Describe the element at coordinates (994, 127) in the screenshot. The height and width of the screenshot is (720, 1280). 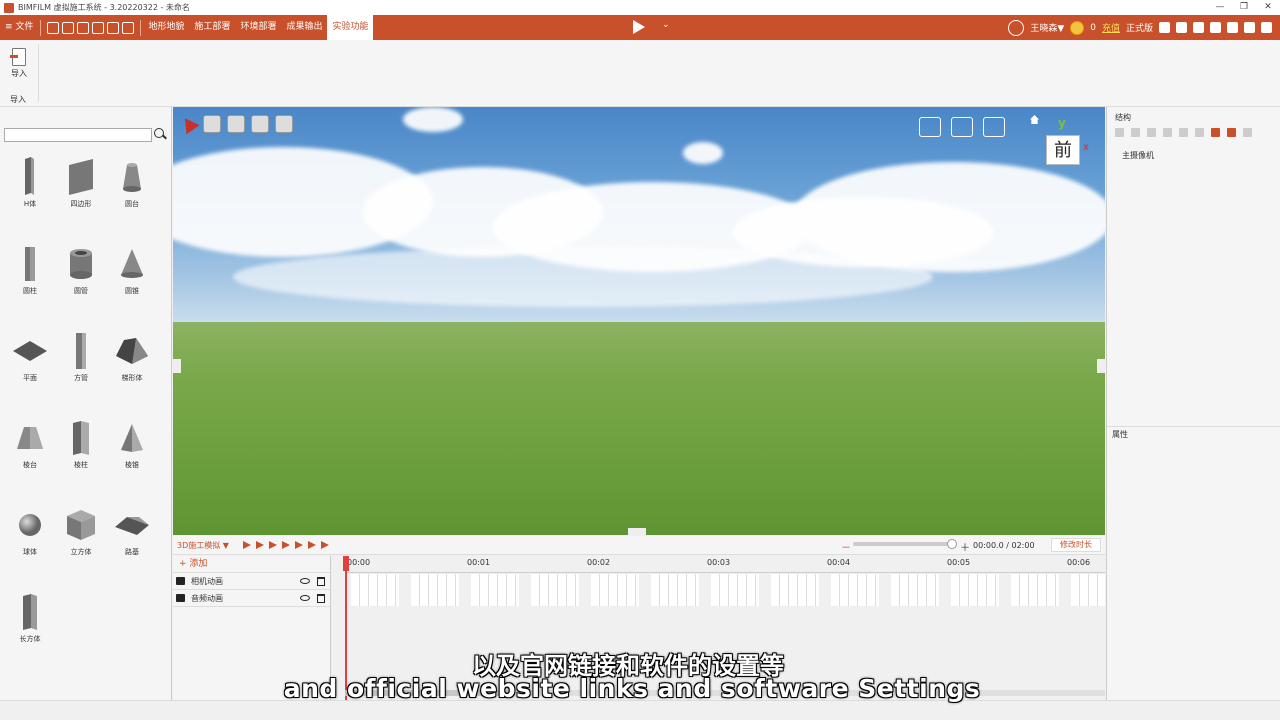
I see `axis-gizmo-icon` at that location.